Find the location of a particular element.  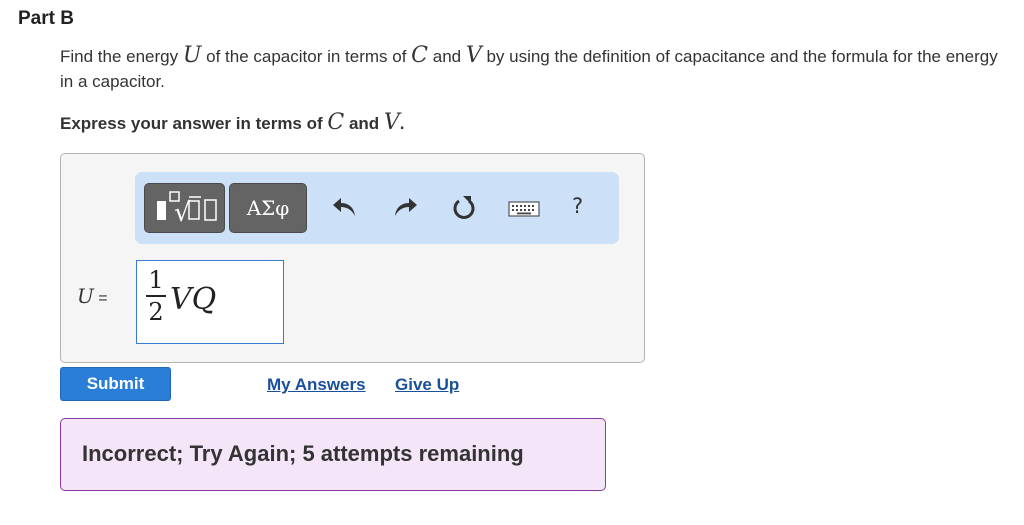

reset-button is located at coordinates (464, 208).